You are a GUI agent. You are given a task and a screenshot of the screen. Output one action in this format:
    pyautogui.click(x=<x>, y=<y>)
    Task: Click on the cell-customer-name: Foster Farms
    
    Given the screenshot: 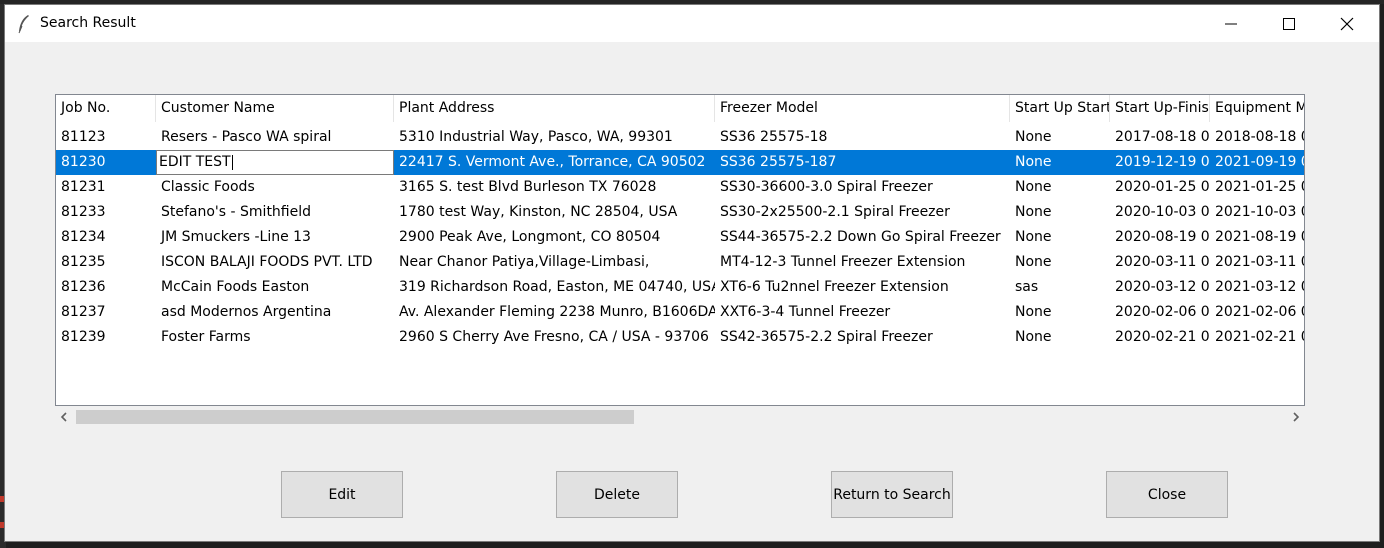 What is the action you would take?
    pyautogui.click(x=206, y=337)
    